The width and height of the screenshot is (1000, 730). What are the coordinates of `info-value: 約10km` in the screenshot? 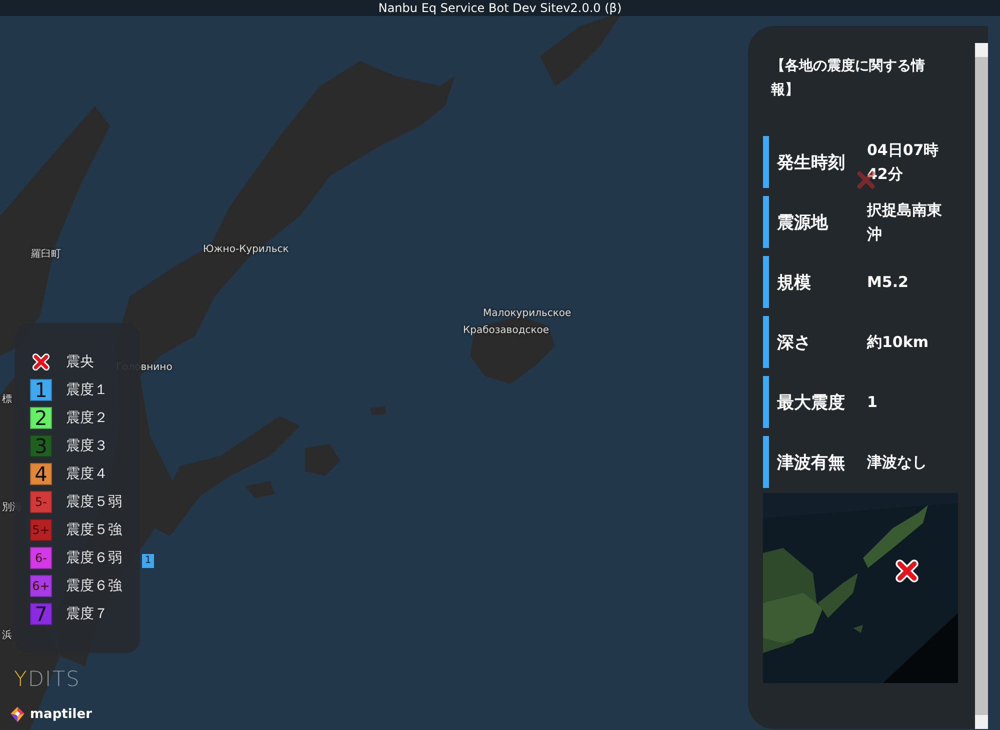 It's located at (898, 342).